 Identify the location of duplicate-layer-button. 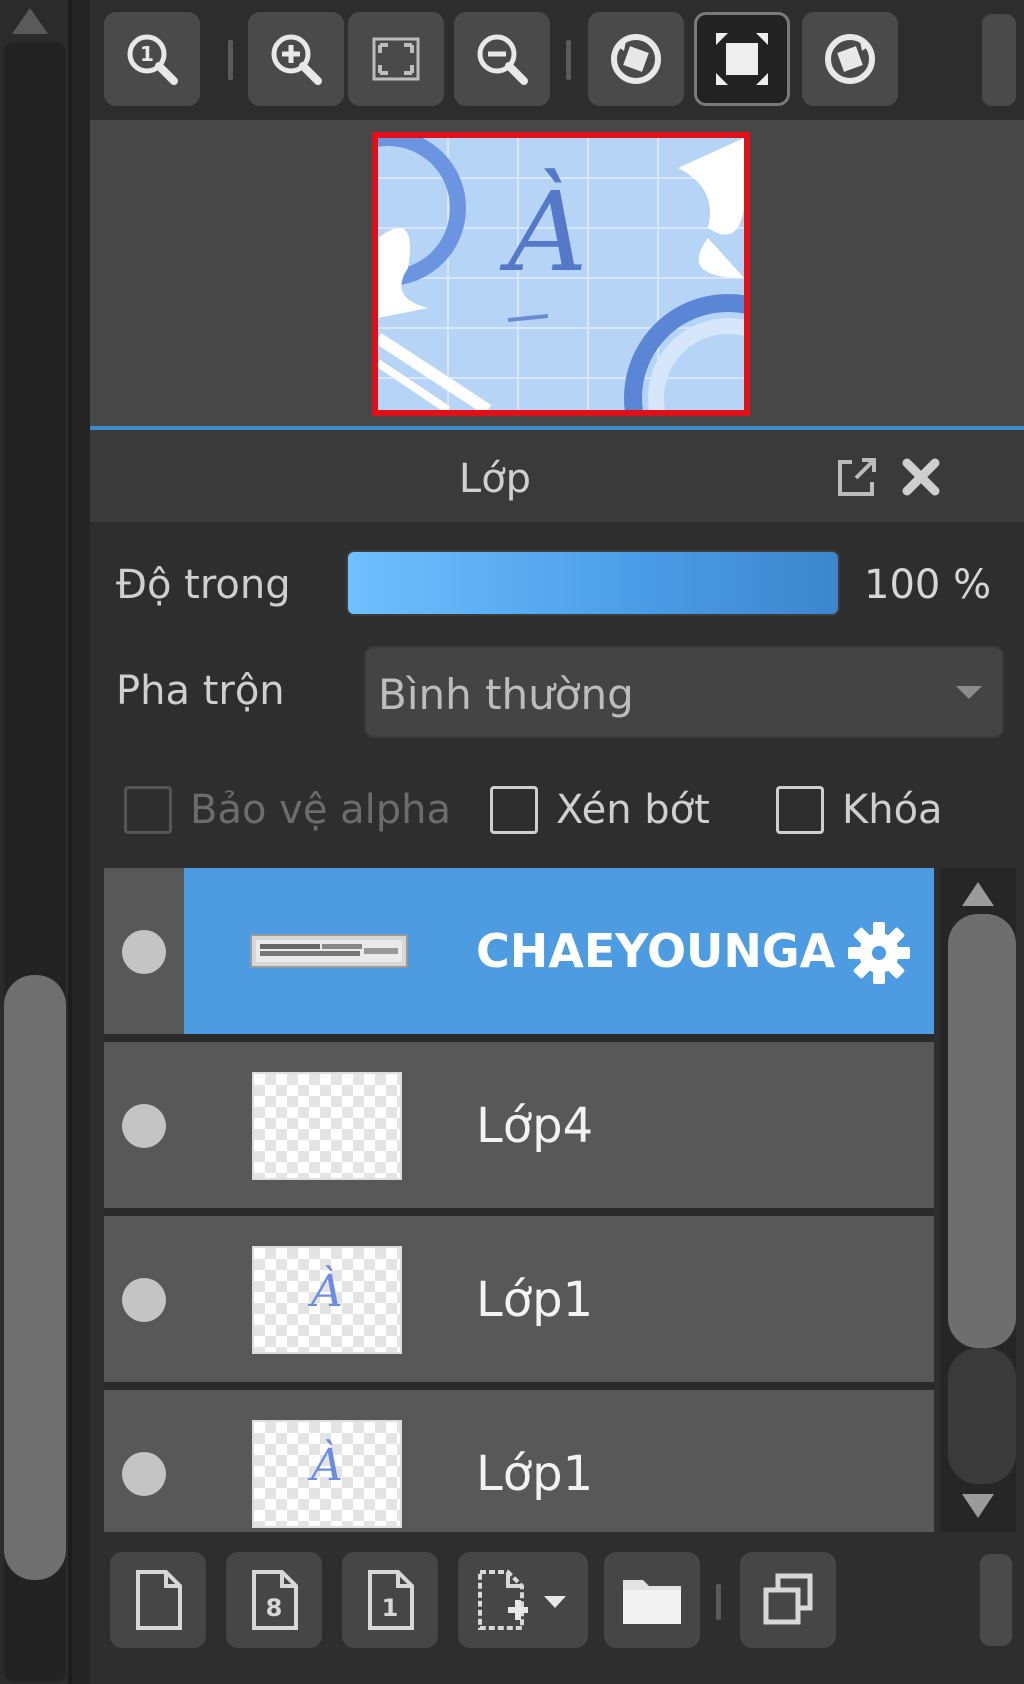
(788, 1600).